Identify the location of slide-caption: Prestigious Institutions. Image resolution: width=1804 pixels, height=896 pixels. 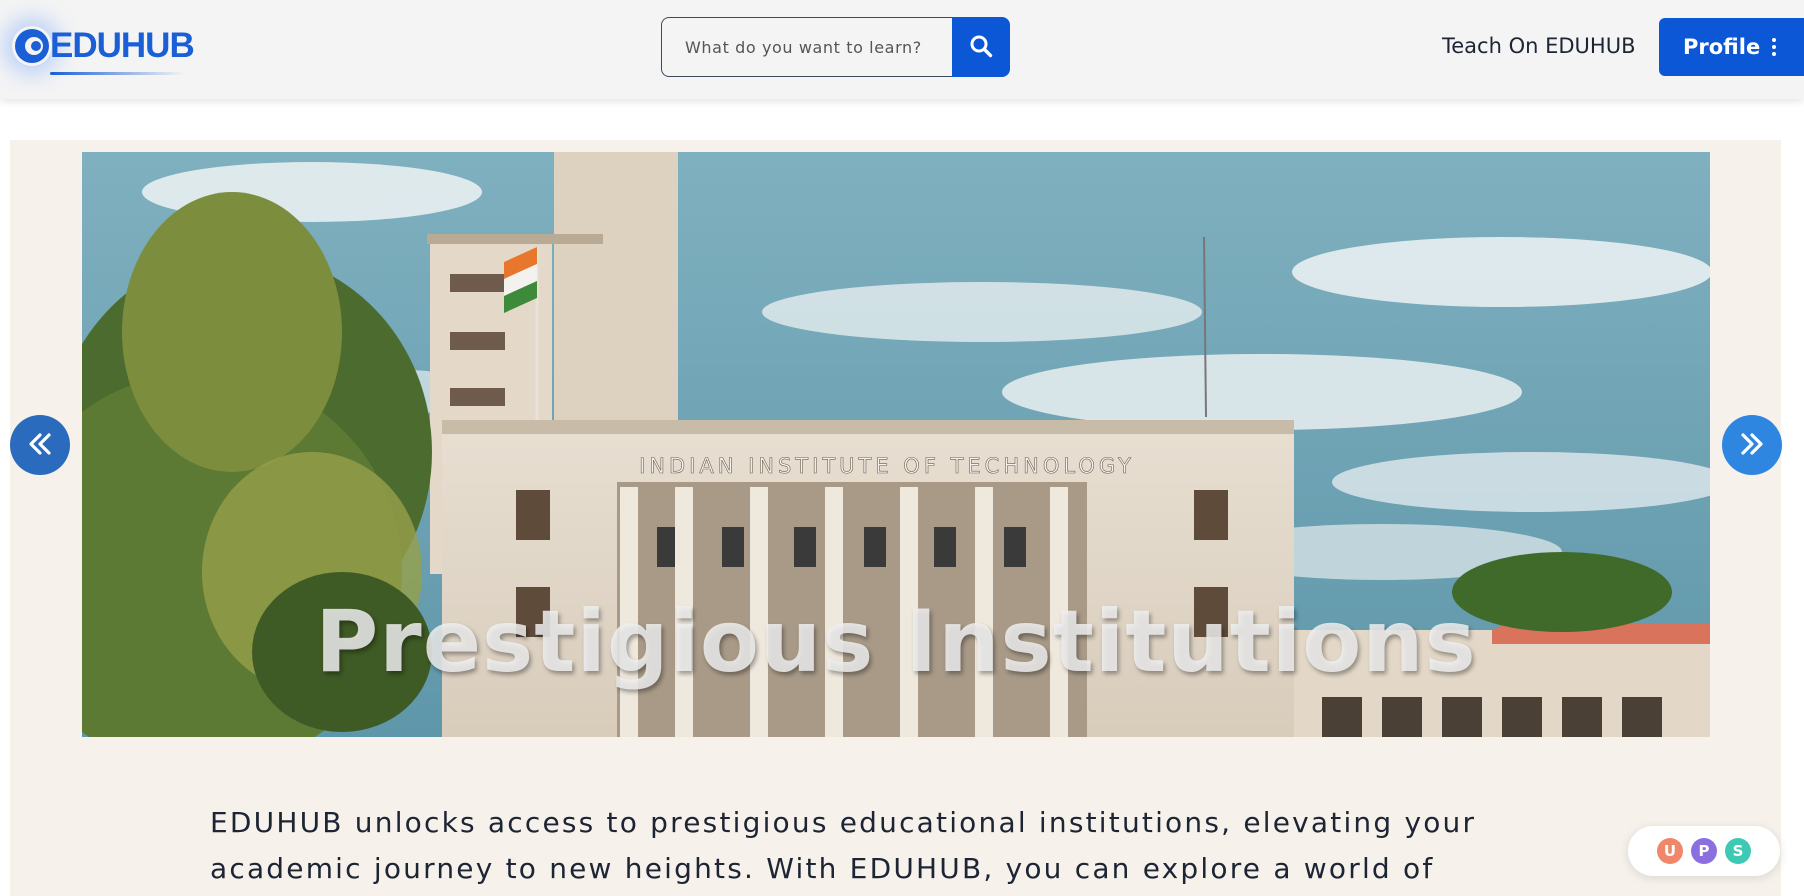
(896, 642).